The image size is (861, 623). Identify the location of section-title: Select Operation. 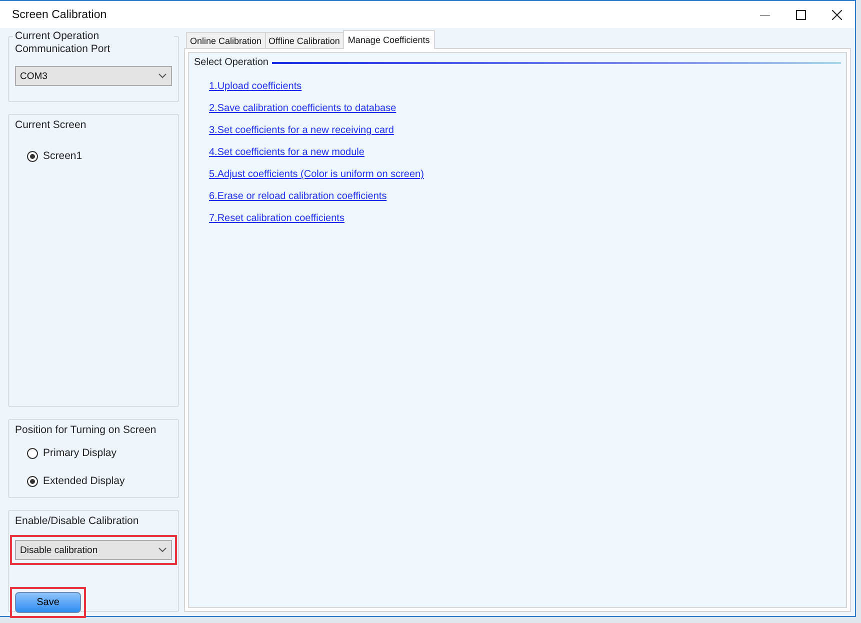
(231, 62).